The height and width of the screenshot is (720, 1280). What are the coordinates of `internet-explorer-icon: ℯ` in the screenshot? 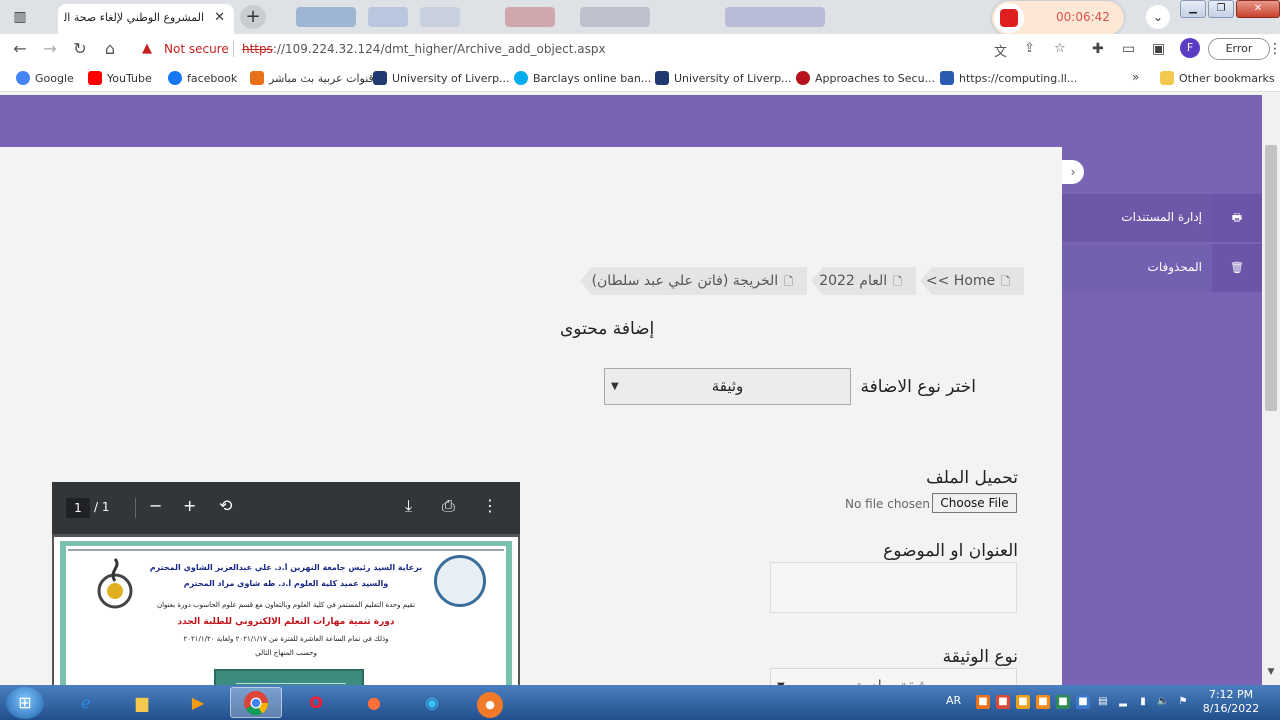 It's located at (86, 702).